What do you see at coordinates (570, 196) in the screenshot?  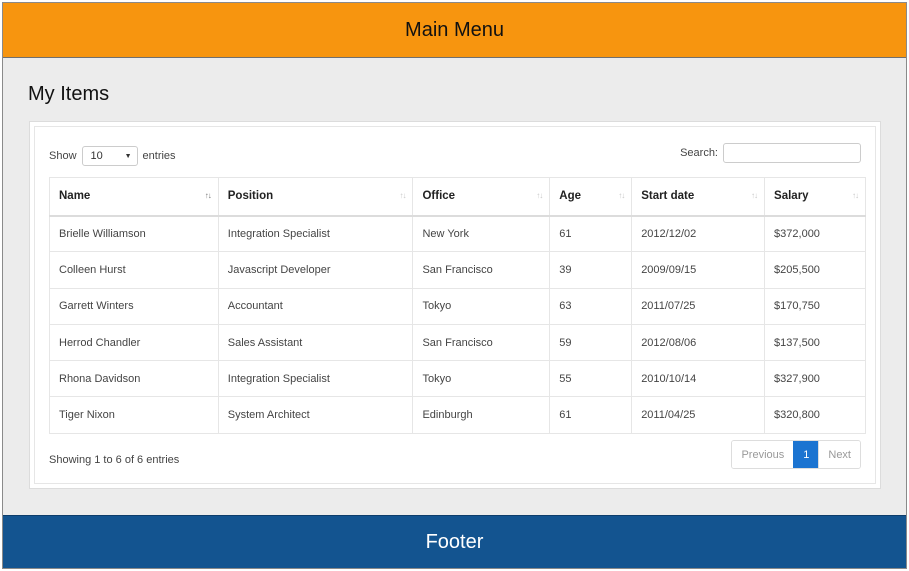 I see `column-header-label: Age` at bounding box center [570, 196].